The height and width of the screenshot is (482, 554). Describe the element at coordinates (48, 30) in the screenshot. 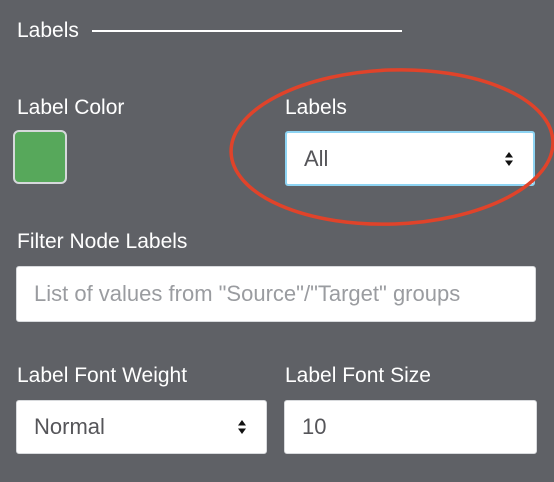

I see `section-title: Labels` at that location.